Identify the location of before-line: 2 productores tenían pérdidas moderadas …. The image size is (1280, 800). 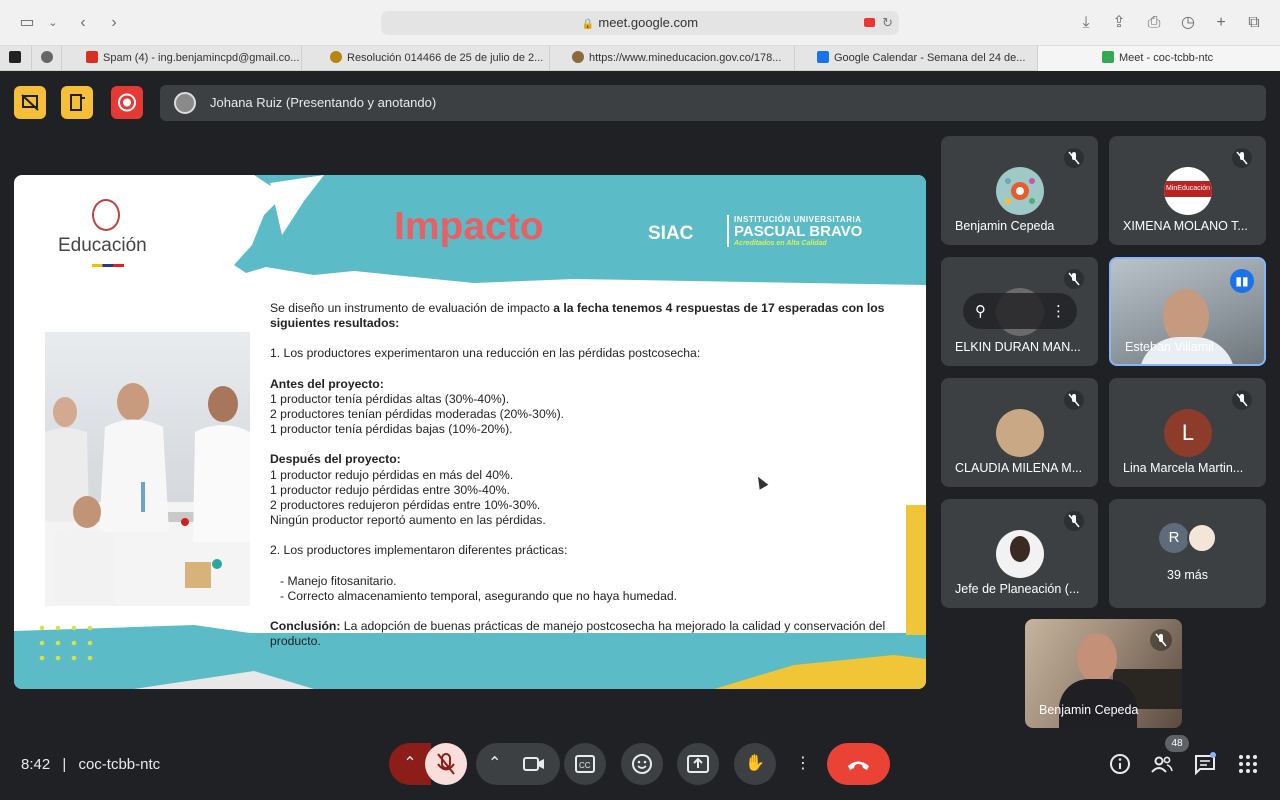
(417, 414).